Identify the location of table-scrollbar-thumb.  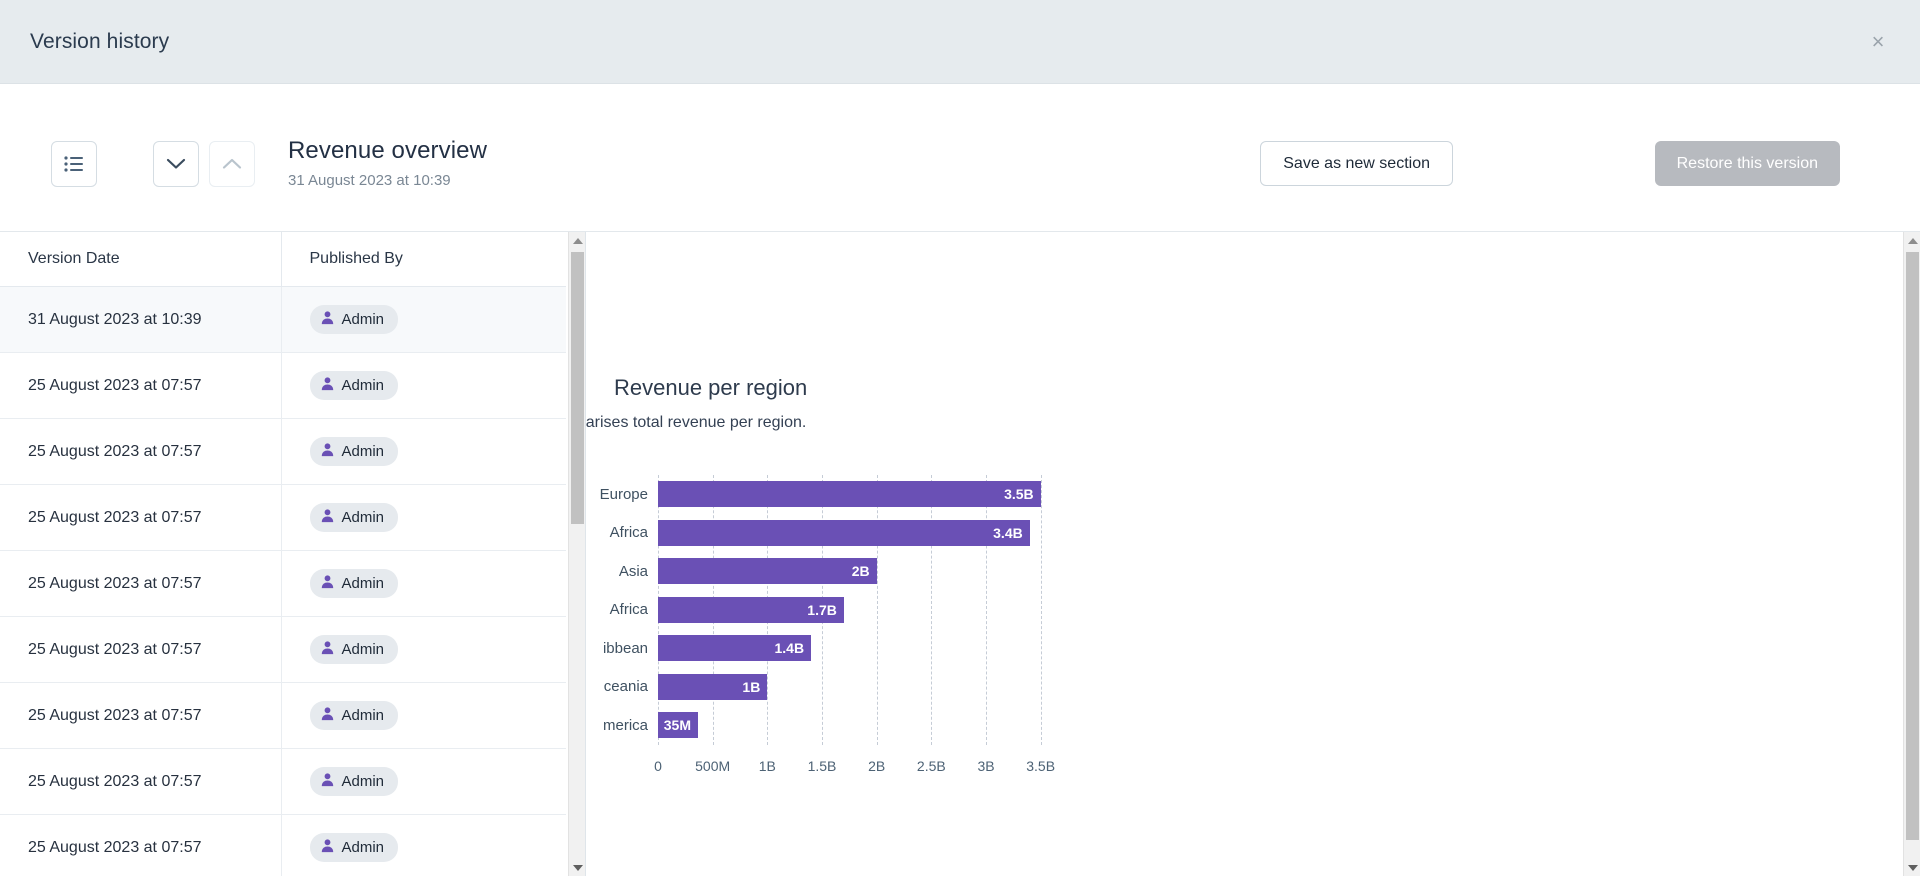
(577, 388).